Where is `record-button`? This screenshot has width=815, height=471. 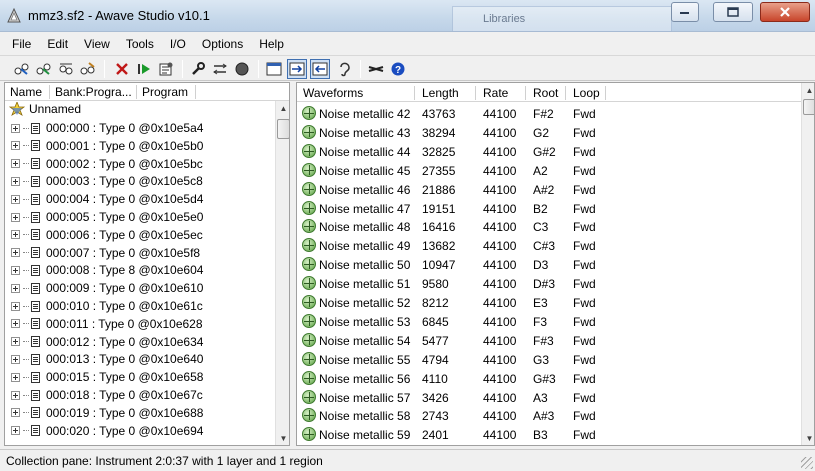
record-button is located at coordinates (242, 69).